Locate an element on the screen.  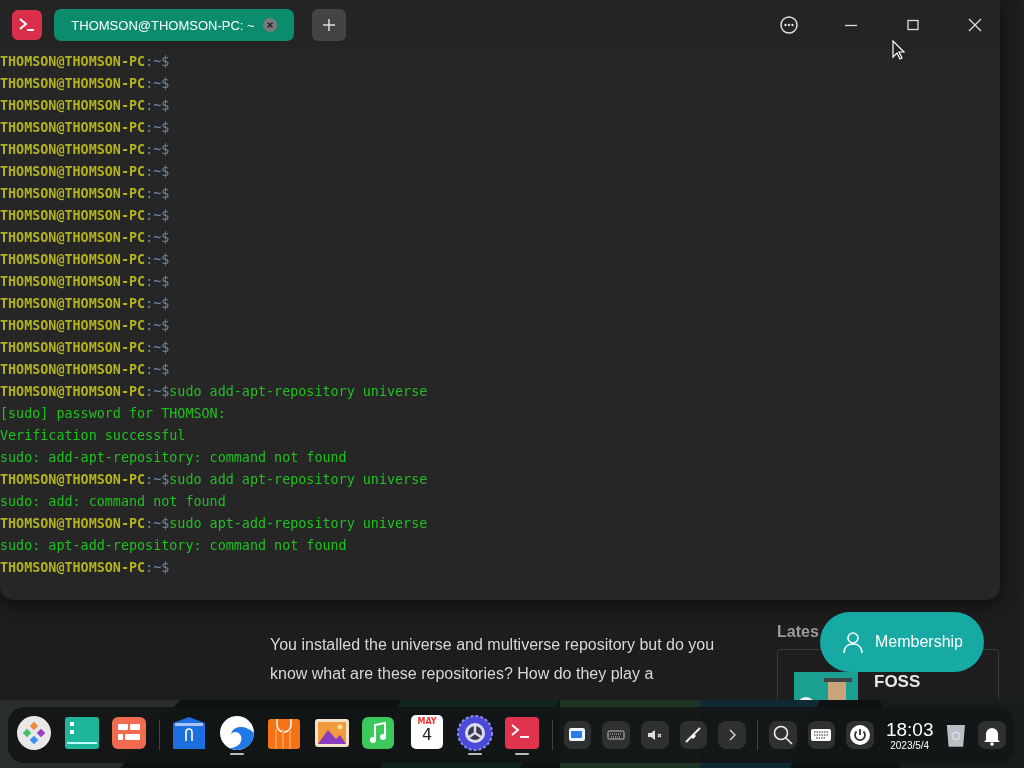
clock-date: 2023/5/4 is located at coordinates (910, 745).